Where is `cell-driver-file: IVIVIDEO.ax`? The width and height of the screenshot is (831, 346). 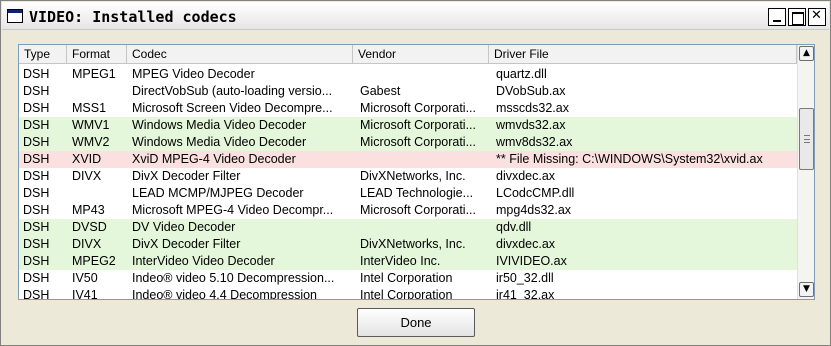 cell-driver-file: IVIVIDEO.ax is located at coordinates (531, 261).